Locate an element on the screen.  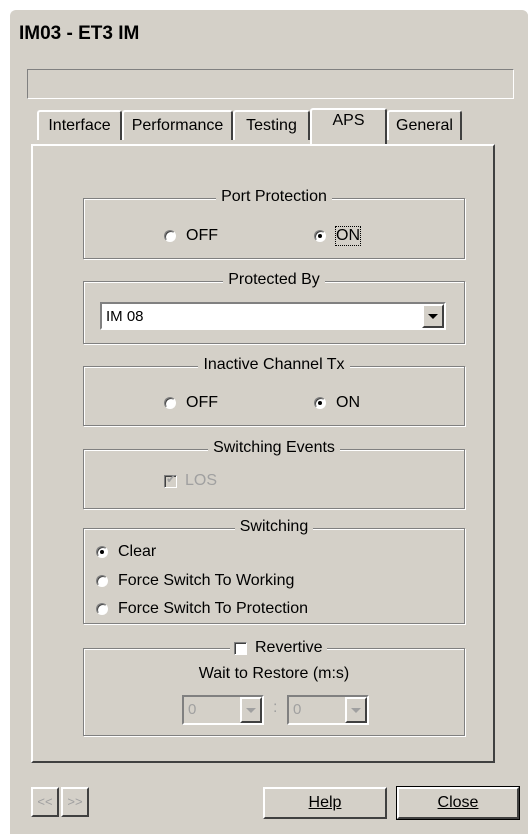
switching-force-working-radio: Force Switch To Working is located at coordinates (195, 581).